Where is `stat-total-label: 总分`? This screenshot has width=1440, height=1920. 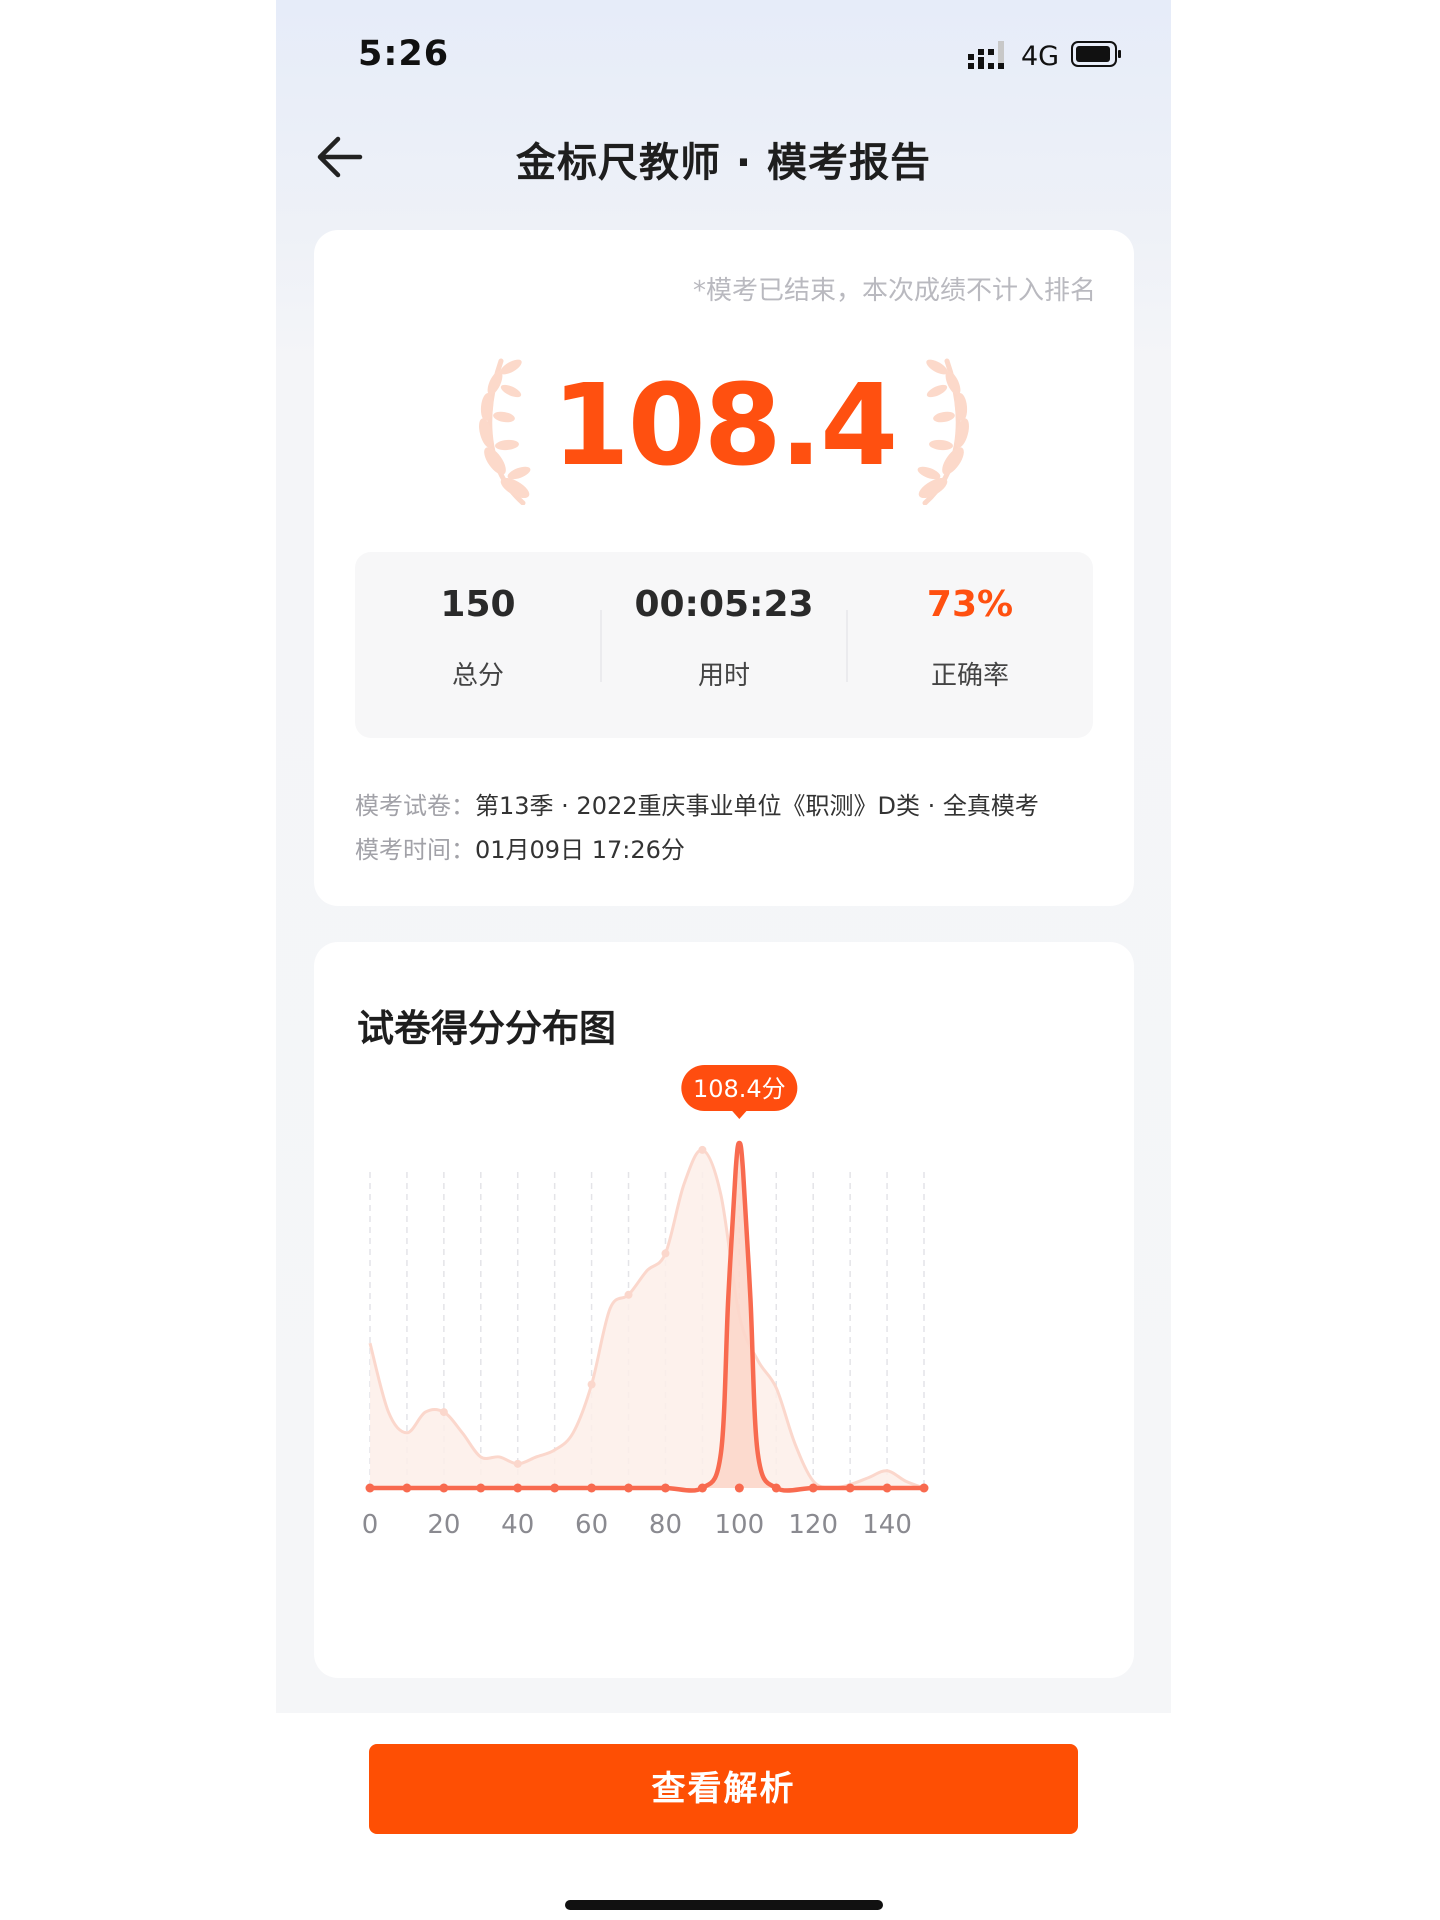
stat-total-label: 总分 is located at coordinates (477, 676).